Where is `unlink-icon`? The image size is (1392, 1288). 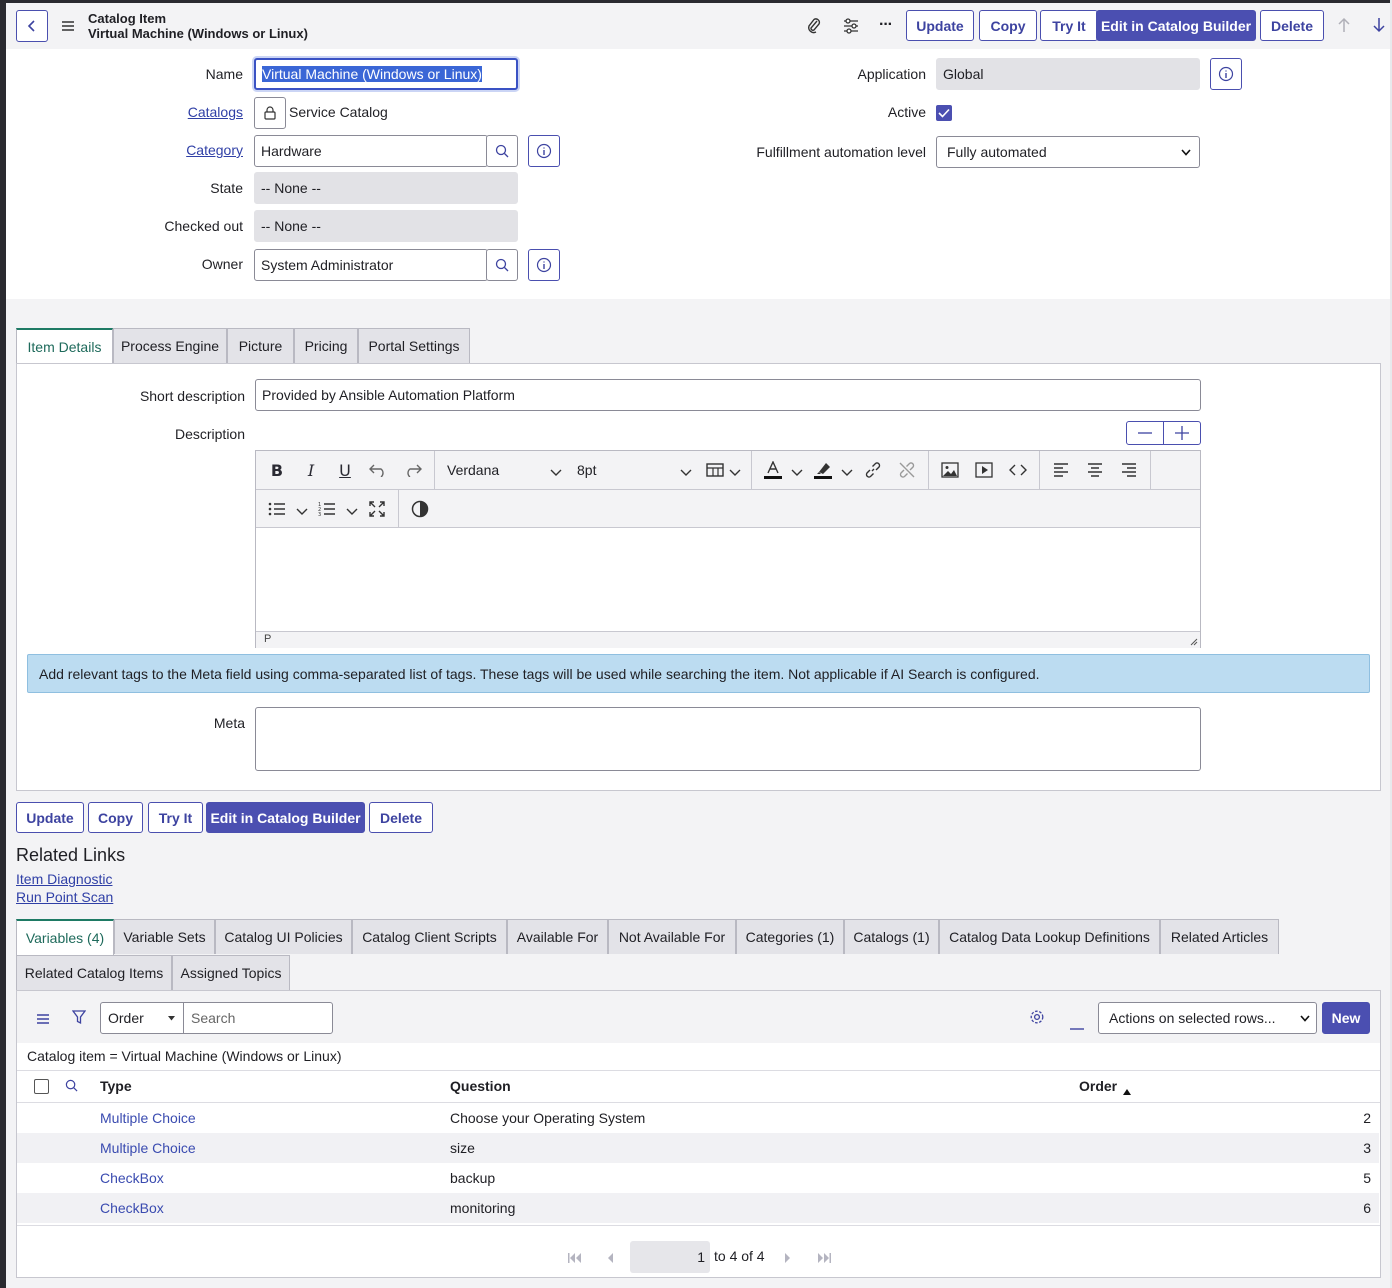
unlink-icon is located at coordinates (907, 470).